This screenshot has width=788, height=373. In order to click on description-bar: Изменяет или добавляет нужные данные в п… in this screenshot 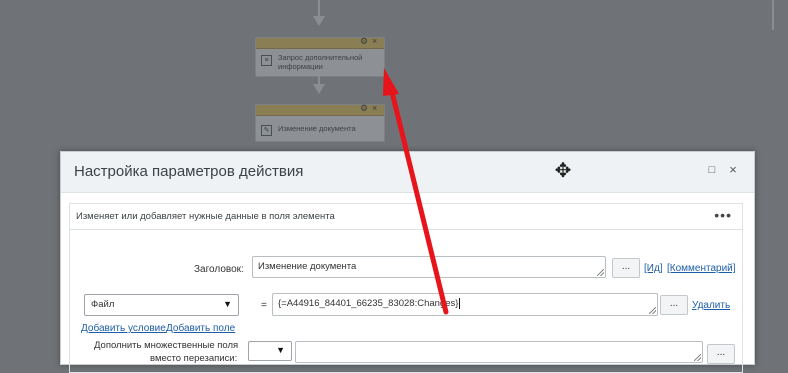, I will do `click(406, 217)`.